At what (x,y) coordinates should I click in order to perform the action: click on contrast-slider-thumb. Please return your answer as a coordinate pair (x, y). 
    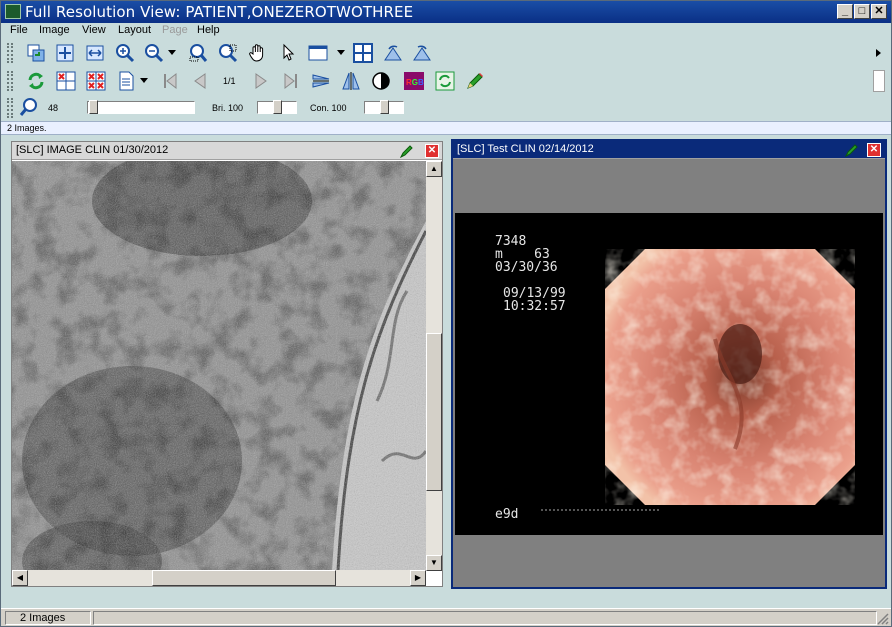
    Looking at the image, I should click on (384, 107).